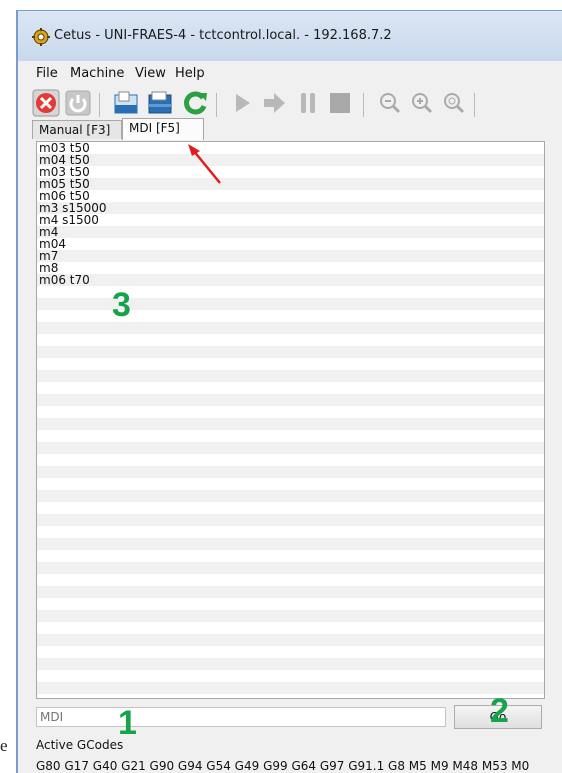  I want to click on annotation-1: 1, so click(127, 723).